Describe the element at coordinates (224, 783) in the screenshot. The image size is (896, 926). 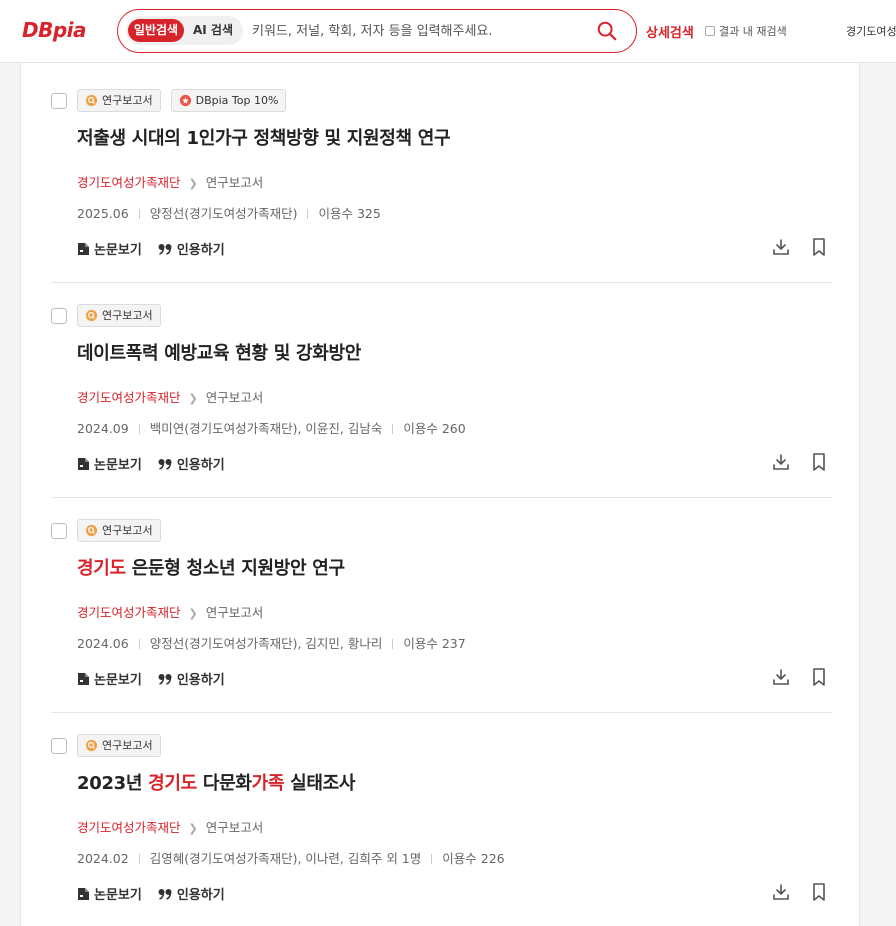
I see `title-part: 다문화` at that location.